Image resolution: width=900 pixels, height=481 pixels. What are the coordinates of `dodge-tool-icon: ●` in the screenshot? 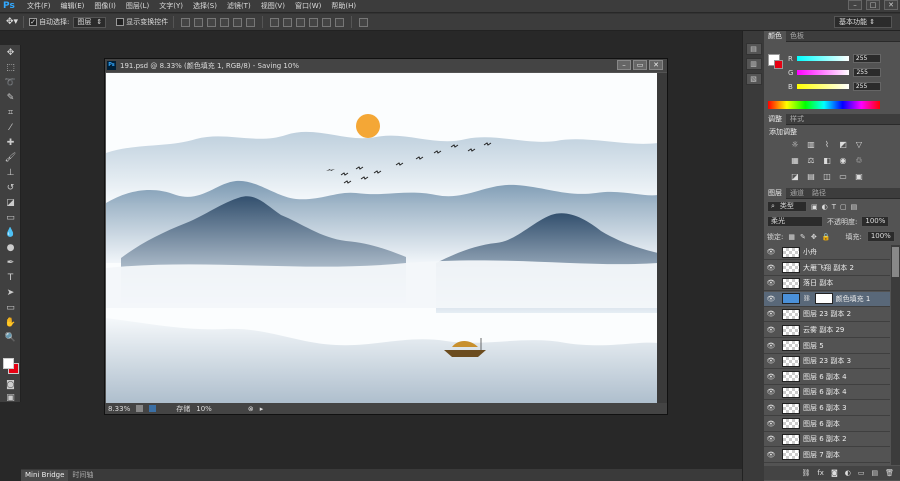 It's located at (10, 247).